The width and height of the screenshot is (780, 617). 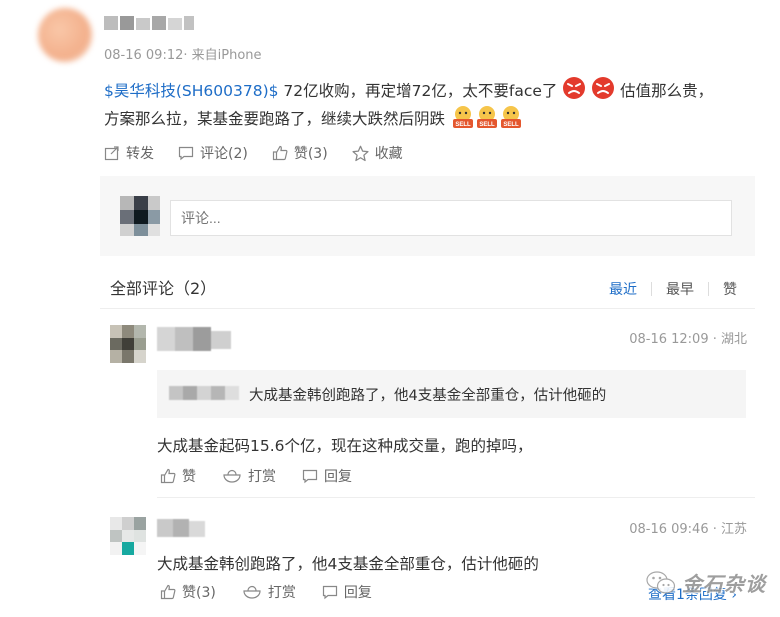 I want to click on comment-2-like-button: 赞(3), so click(x=188, y=592).